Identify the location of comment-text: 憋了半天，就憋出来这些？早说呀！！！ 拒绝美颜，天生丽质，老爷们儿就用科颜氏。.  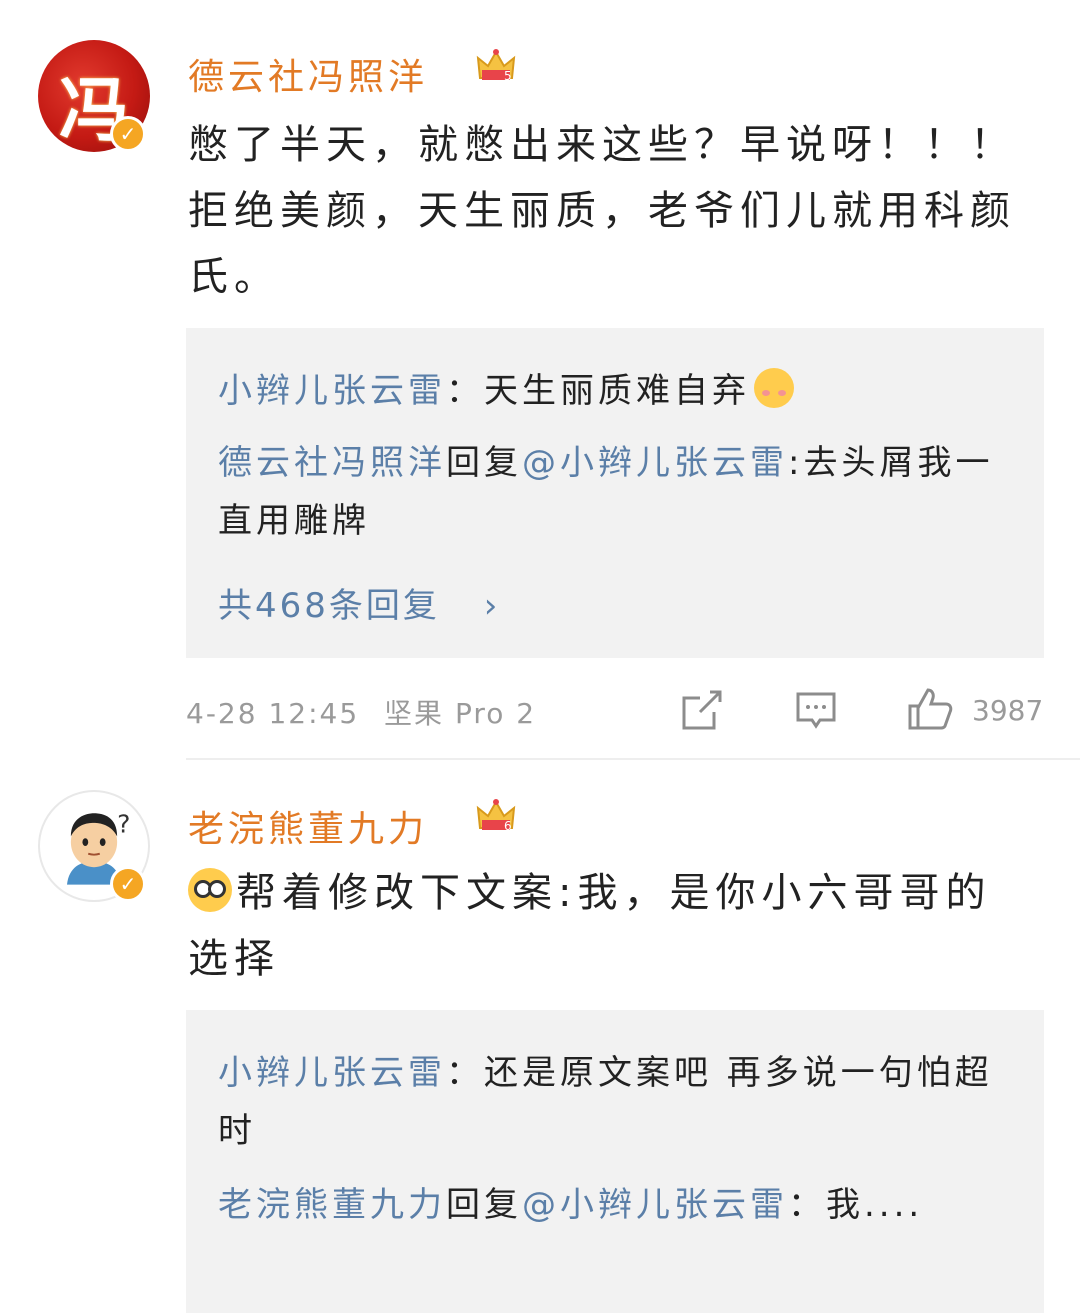
(602, 211).